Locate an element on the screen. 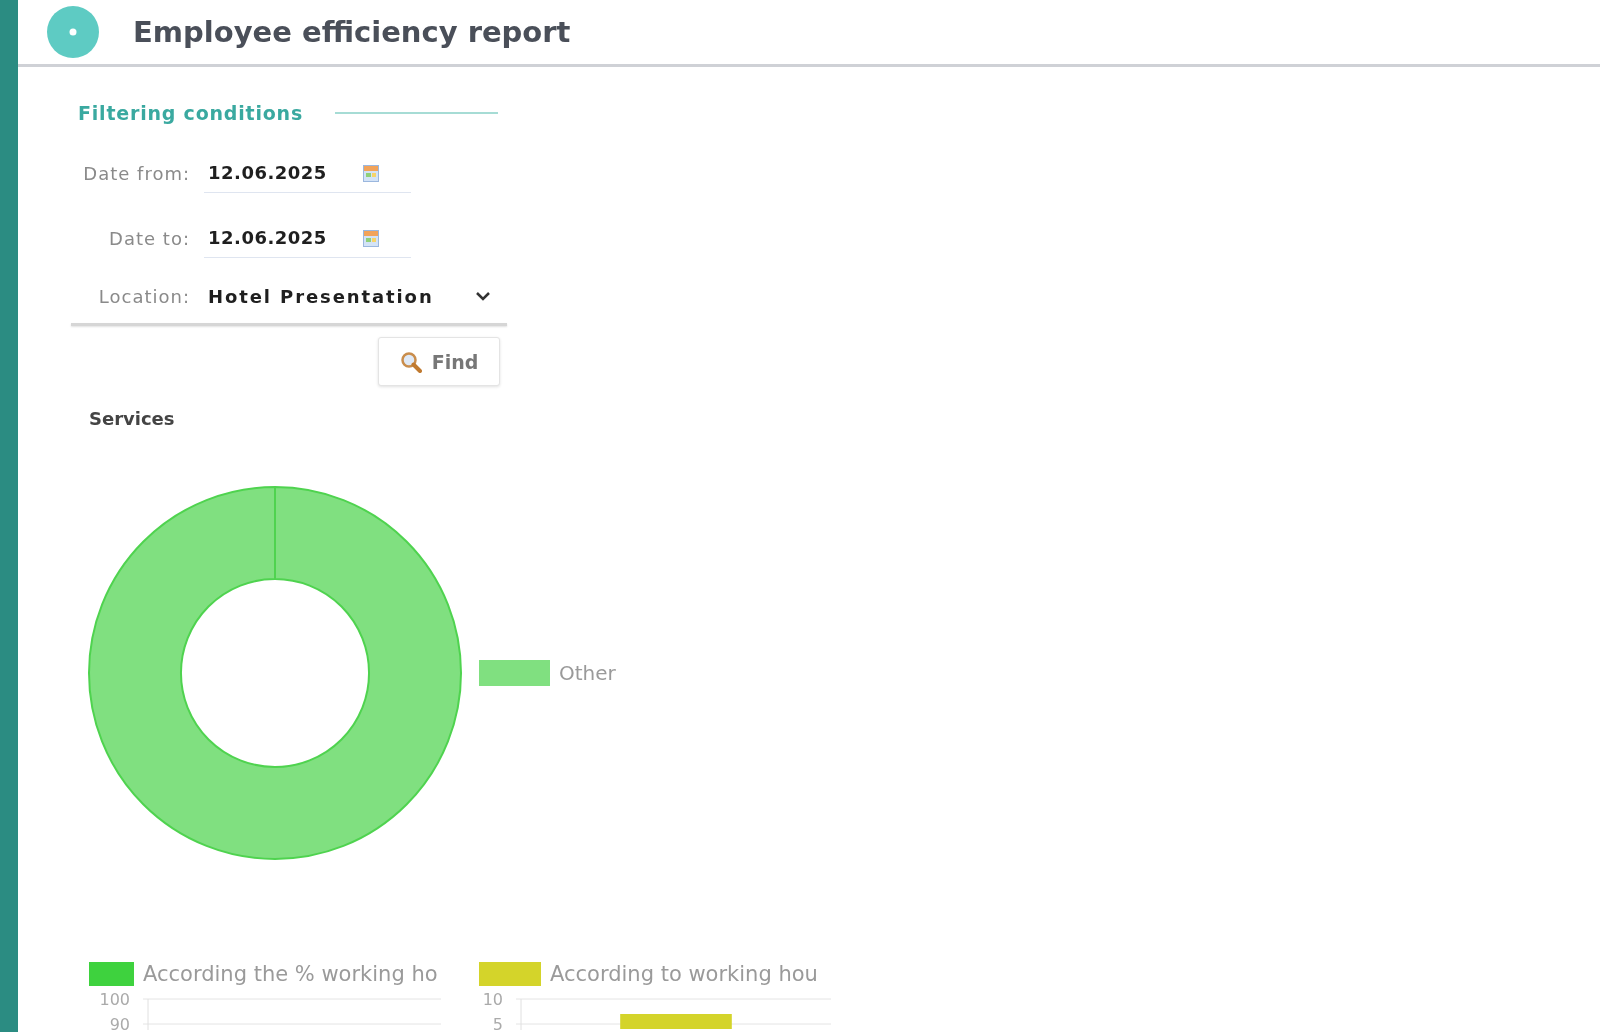 This screenshot has width=1600, height=1032. chart-title: Services is located at coordinates (132, 419).